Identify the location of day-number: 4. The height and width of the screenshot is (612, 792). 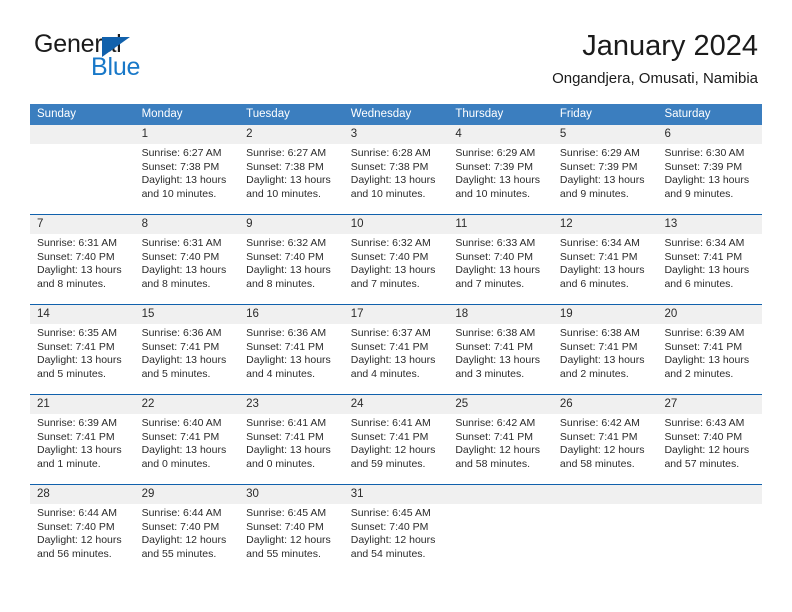
(500, 134).